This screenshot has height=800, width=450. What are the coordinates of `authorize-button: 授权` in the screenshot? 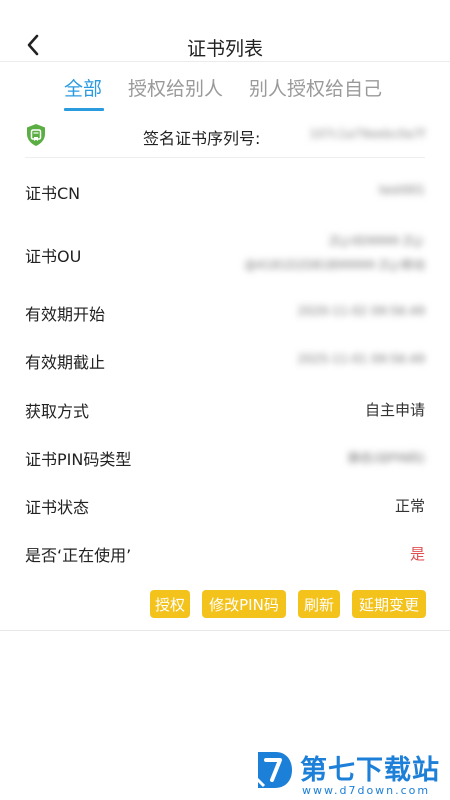 It's located at (170, 604).